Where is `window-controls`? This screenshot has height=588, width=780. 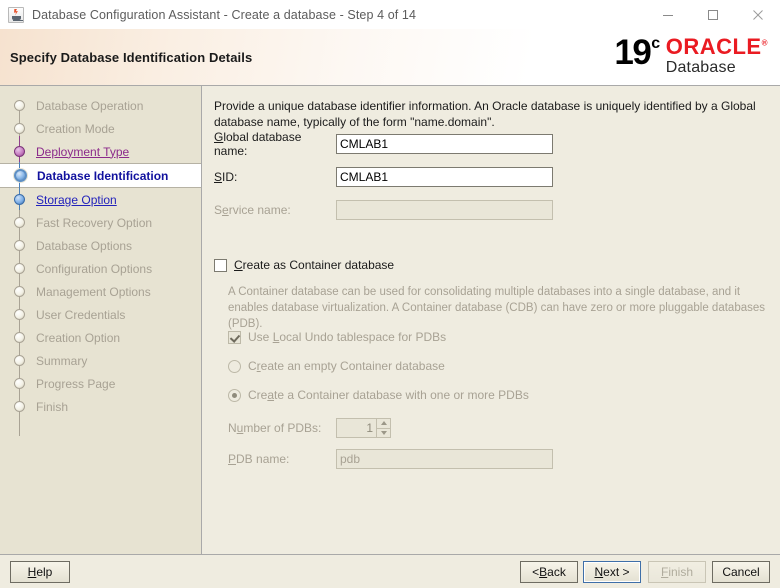
window-controls is located at coordinates (712, 14).